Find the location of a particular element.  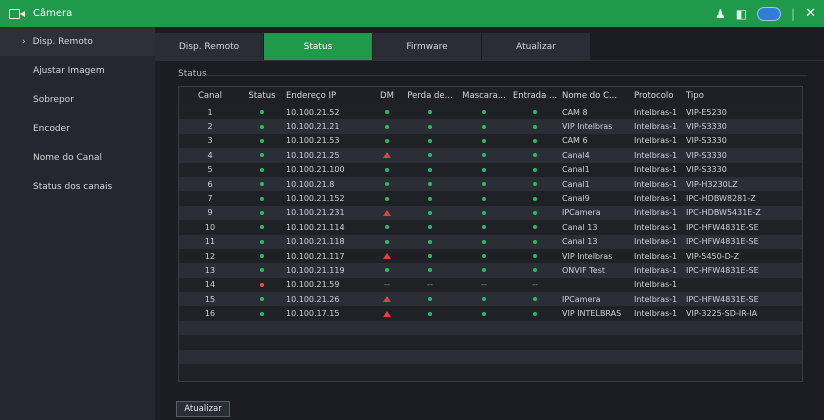

table-row: 3 10.100.21.53 CAM 6 Intelbras-1 VIP-S3330 is located at coordinates (490, 141).